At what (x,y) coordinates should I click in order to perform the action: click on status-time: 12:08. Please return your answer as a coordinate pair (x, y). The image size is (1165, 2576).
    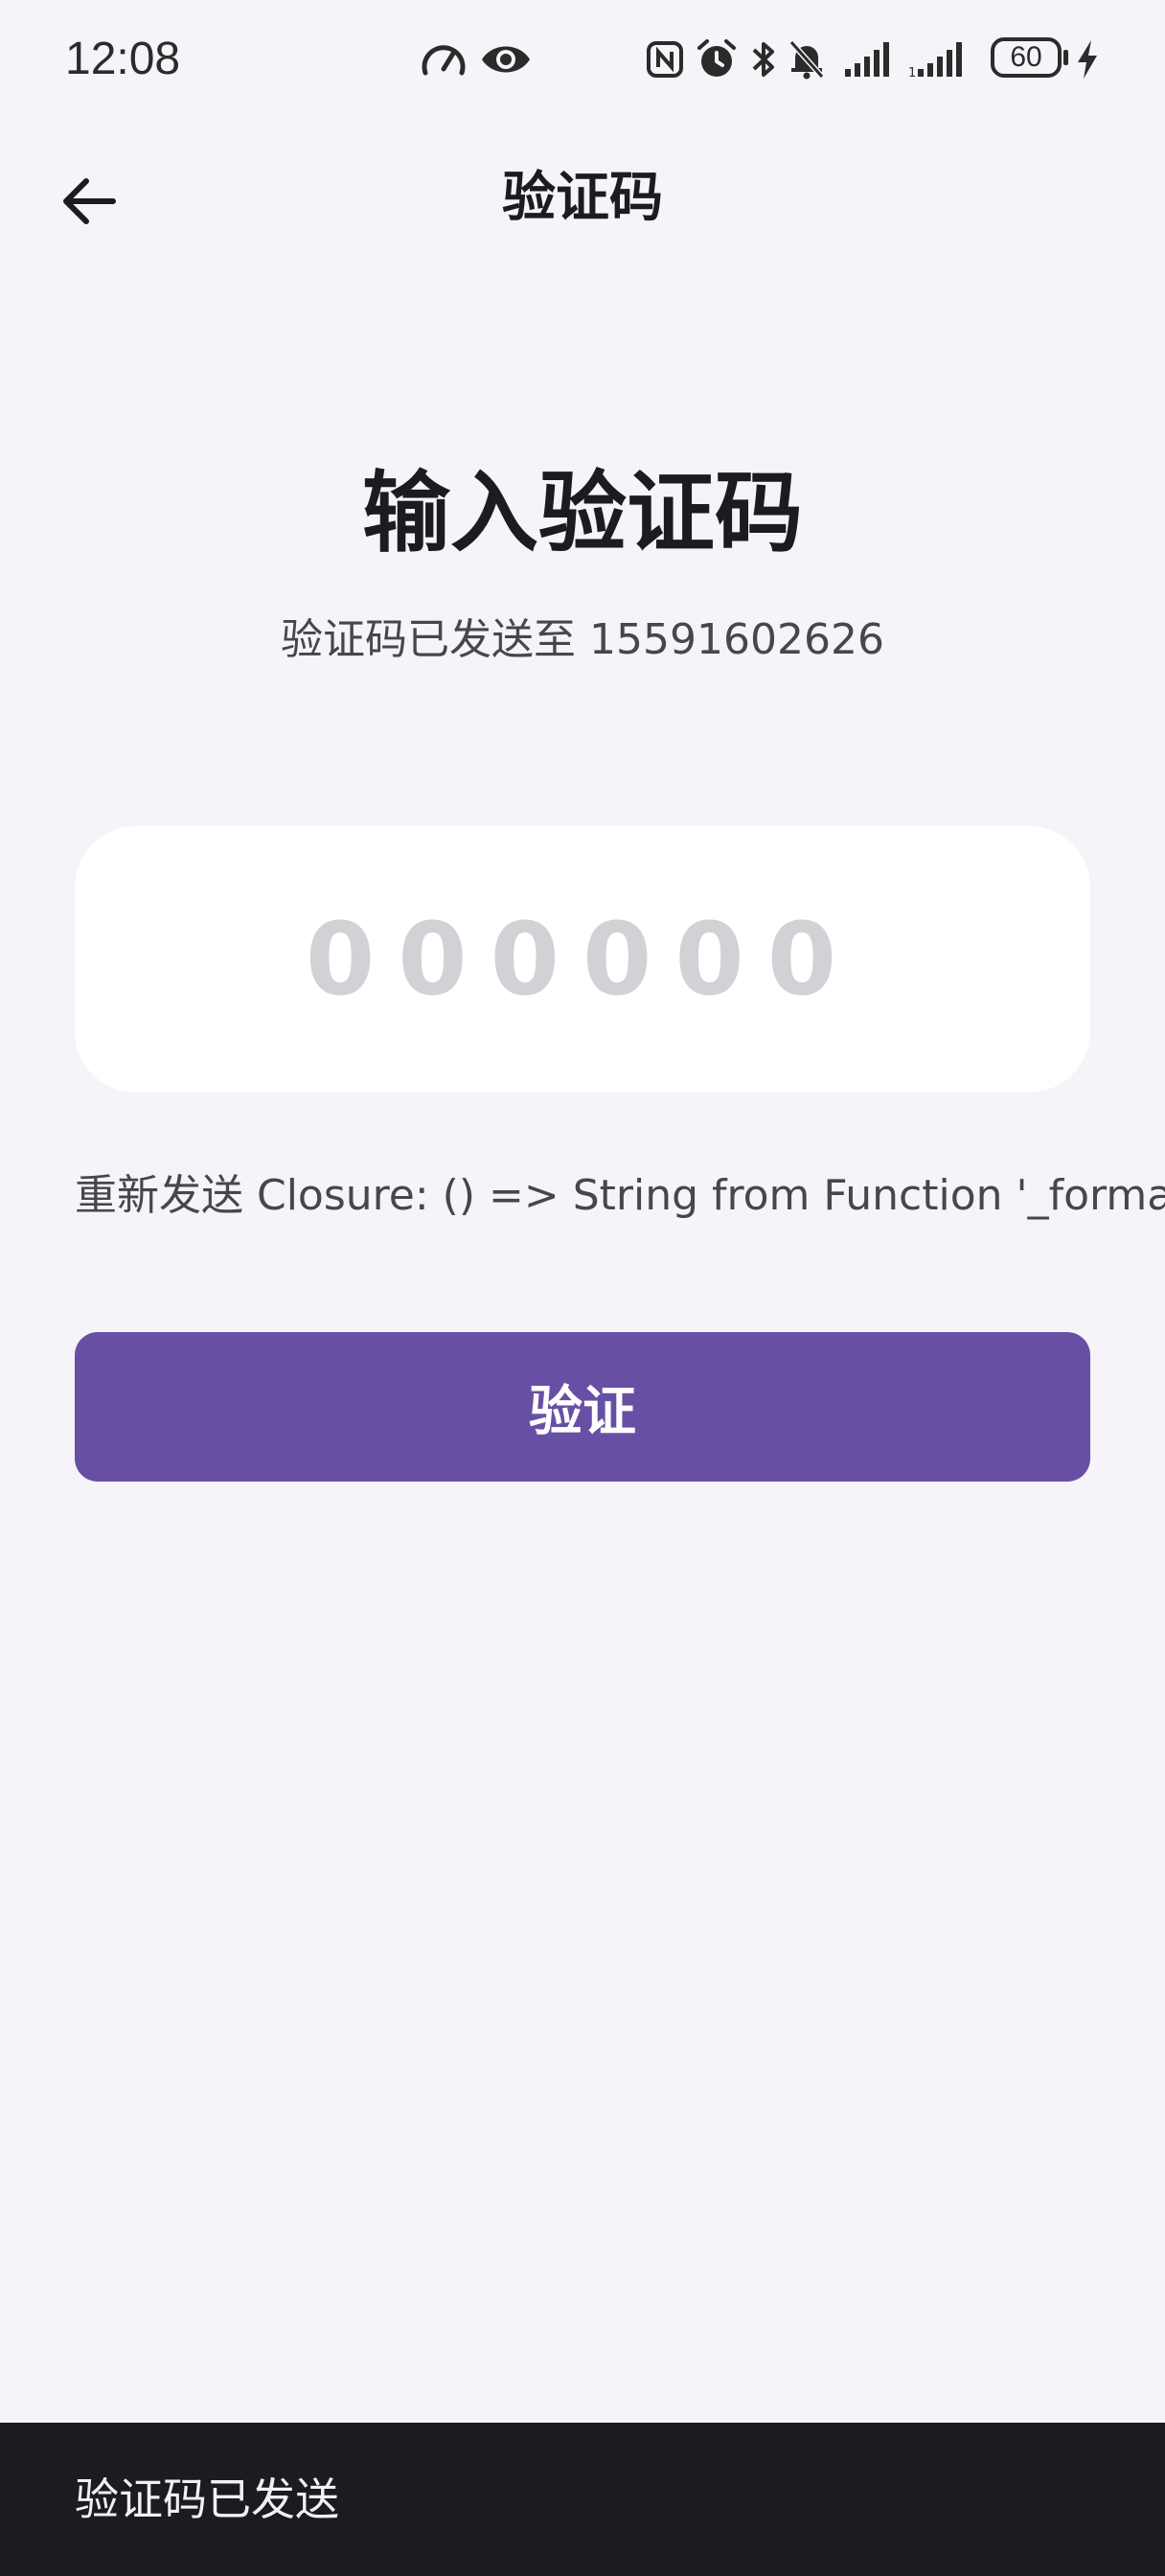
    Looking at the image, I should click on (123, 59).